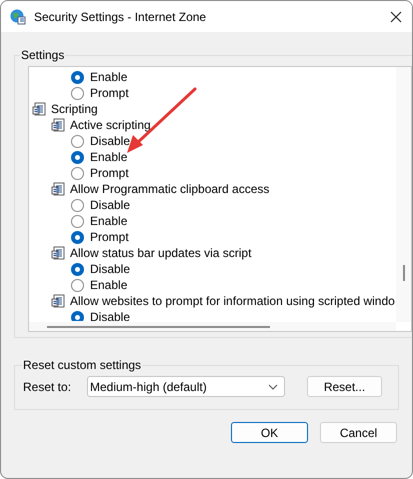 This screenshot has height=479, width=413. I want to click on setting-label: Allow status bar updates via script, so click(161, 253).